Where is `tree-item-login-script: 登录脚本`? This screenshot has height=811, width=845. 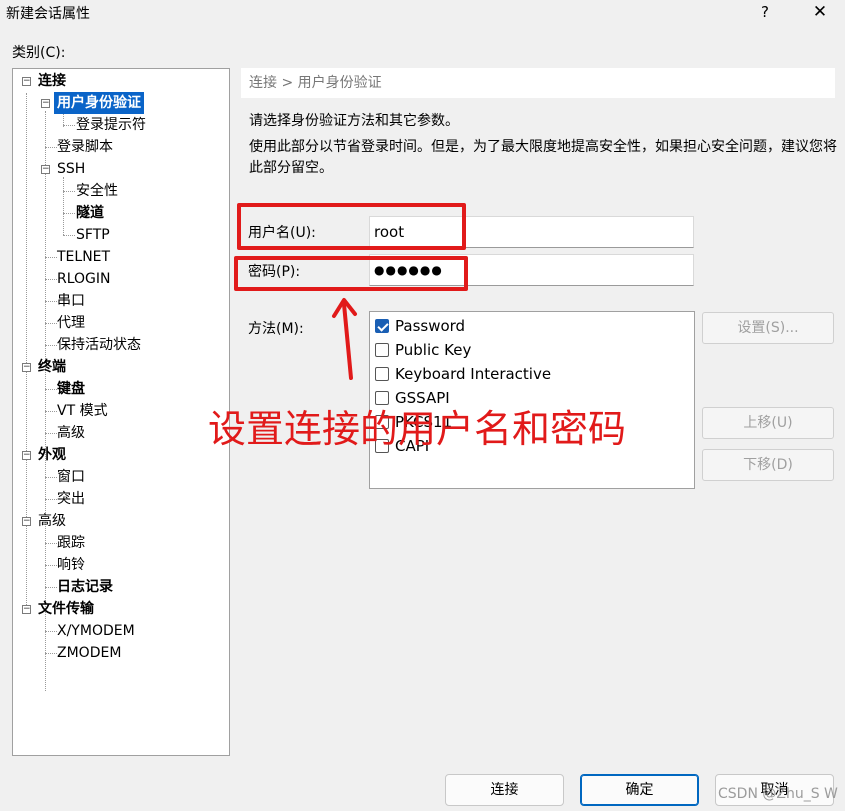 tree-item-login-script: 登录脚本 is located at coordinates (85, 147).